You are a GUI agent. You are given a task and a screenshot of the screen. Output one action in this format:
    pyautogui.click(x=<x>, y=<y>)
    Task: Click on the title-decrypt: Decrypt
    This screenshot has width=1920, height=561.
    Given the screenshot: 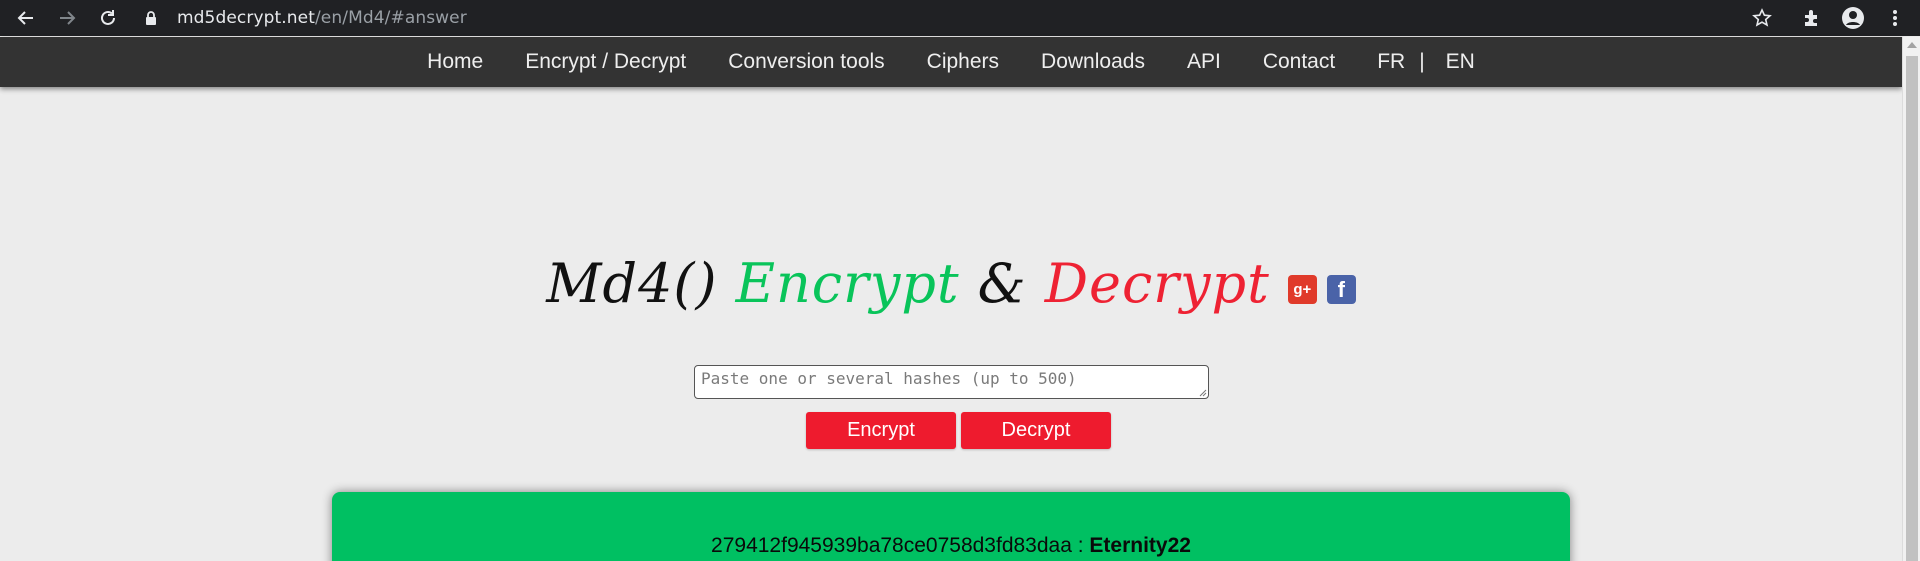 What is the action you would take?
    pyautogui.click(x=1157, y=283)
    